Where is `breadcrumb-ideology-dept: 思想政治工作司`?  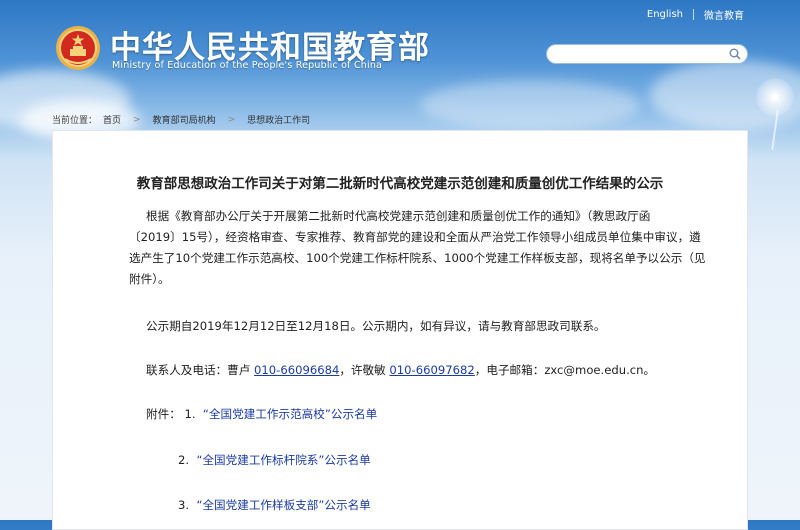
breadcrumb-ideology-dept: 思想政治工作司 is located at coordinates (278, 119).